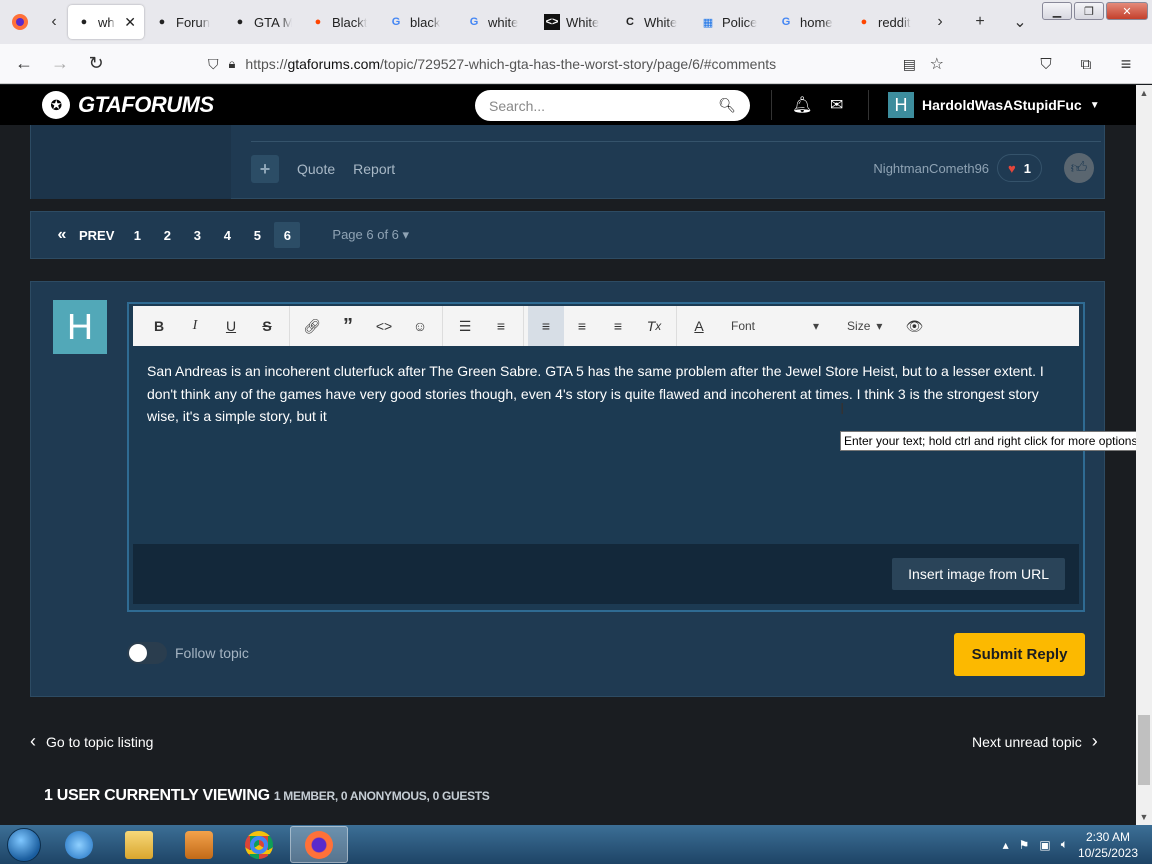 The image size is (1152, 864). I want to click on page-link: 2, so click(167, 235).